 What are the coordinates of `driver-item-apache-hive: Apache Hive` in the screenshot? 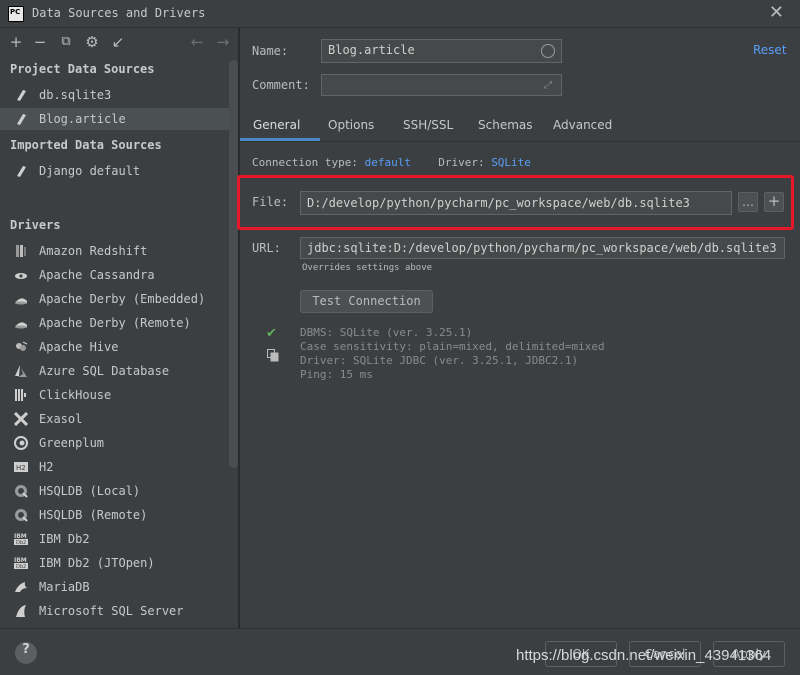 It's located at (115, 347).